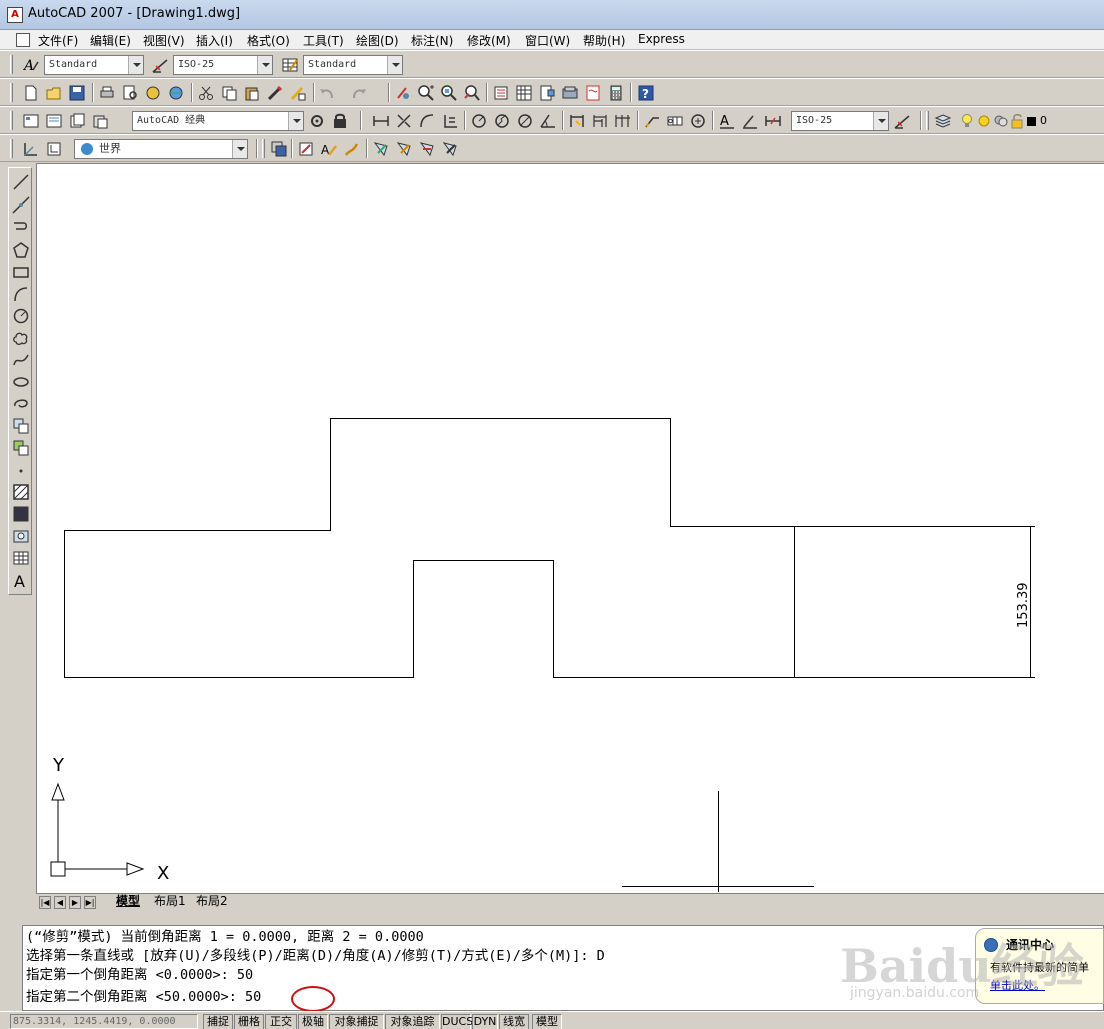  Describe the element at coordinates (143, 997) in the screenshot. I see `command-input-line: 指定第二个倒角距离 <50.0000>: 50` at that location.